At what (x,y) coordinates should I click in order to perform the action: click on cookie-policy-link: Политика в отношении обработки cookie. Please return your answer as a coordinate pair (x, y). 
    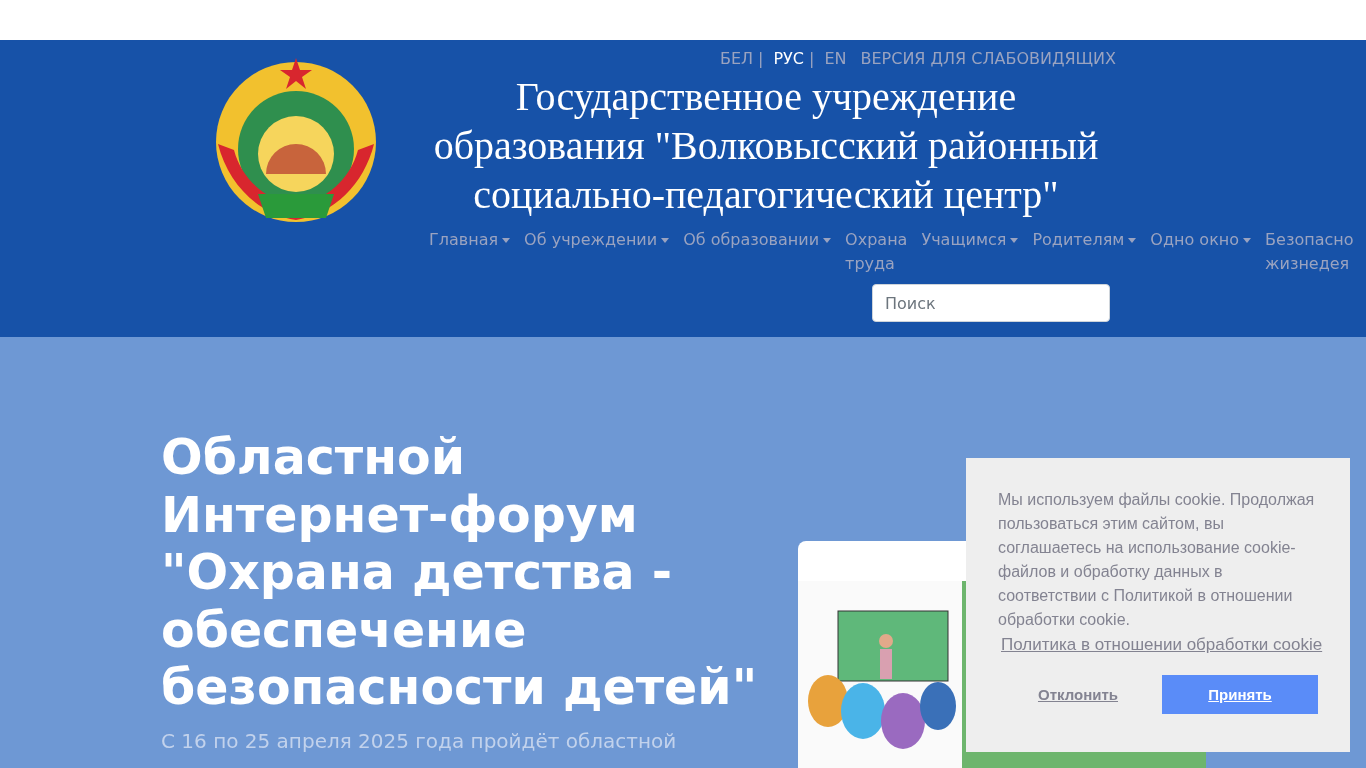
    Looking at the image, I should click on (1162, 645).